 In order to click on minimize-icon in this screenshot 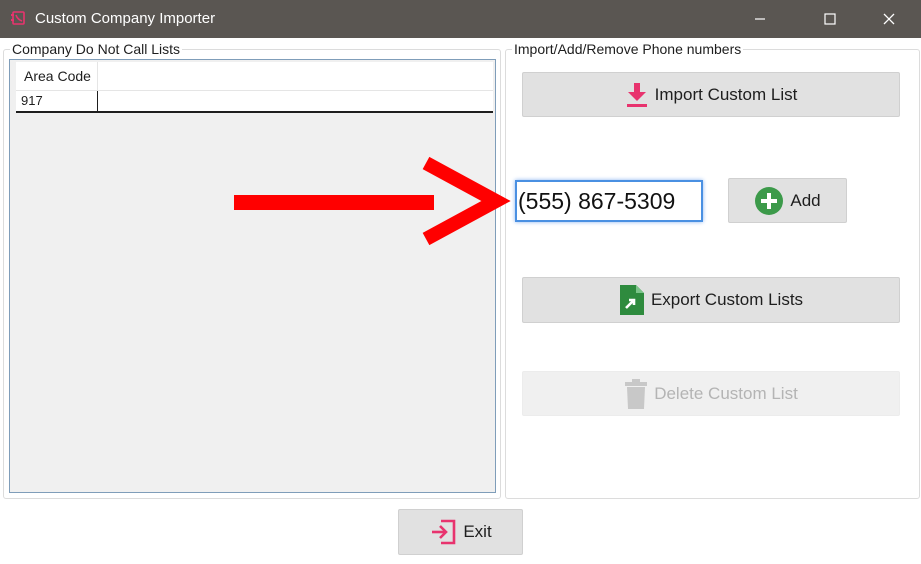, I will do `click(760, 19)`.